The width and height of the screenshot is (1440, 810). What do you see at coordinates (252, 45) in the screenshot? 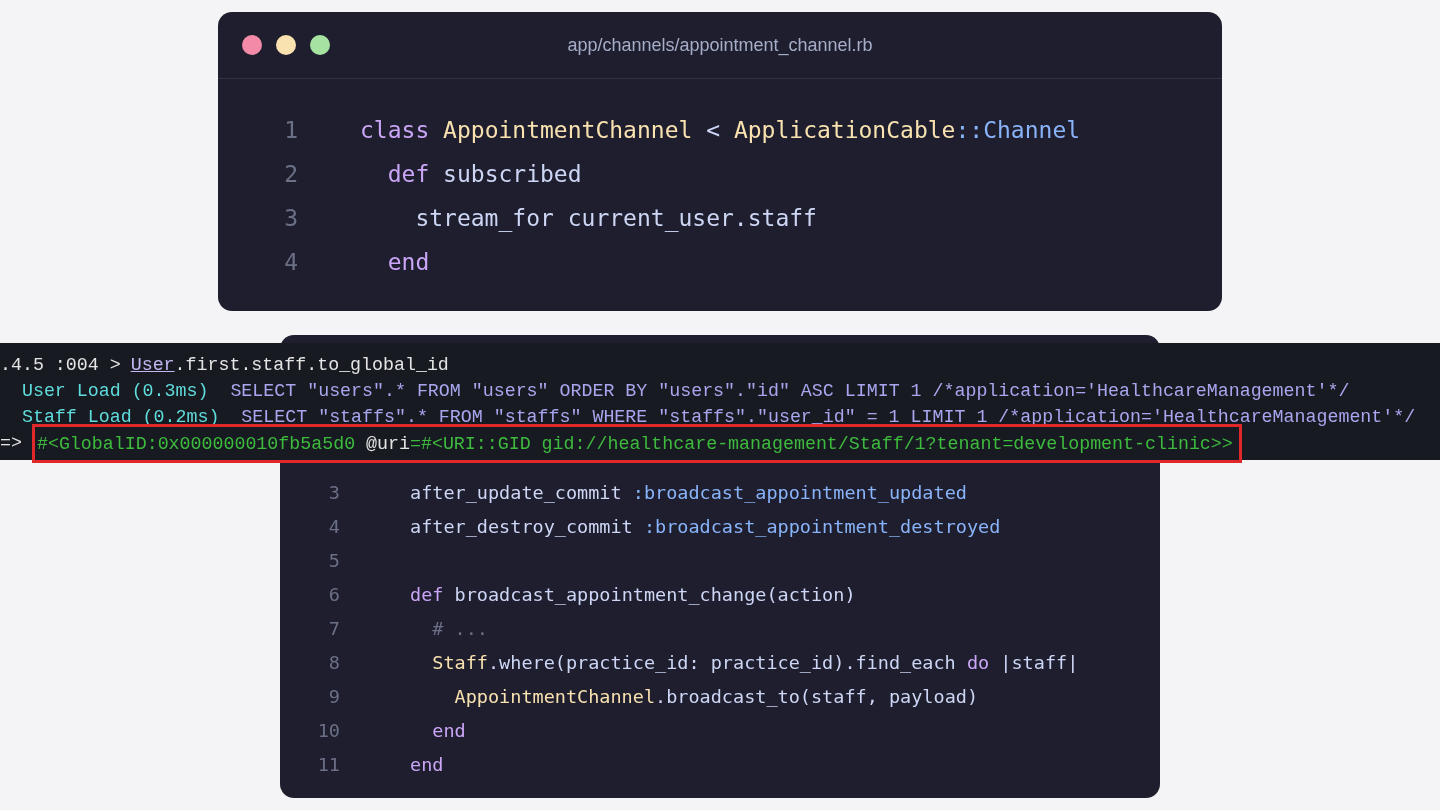
I see `close-button` at bounding box center [252, 45].